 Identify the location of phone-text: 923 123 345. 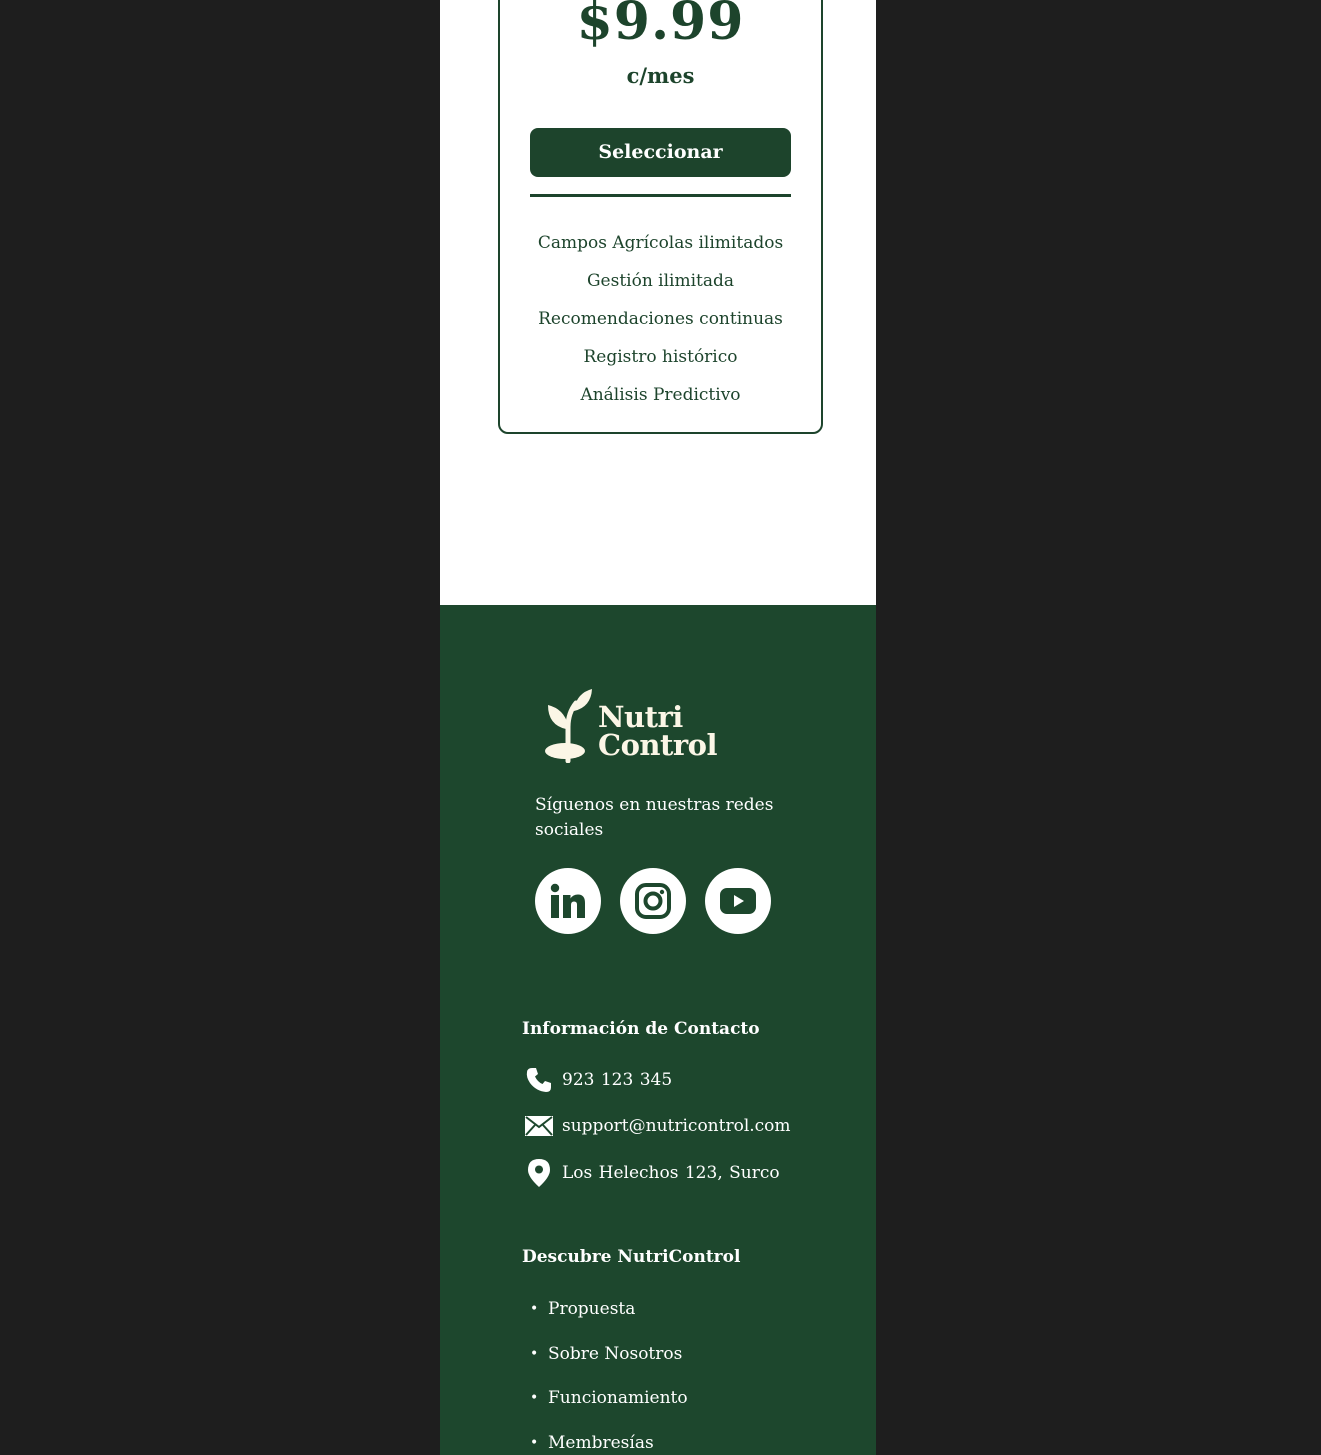
(617, 1080).